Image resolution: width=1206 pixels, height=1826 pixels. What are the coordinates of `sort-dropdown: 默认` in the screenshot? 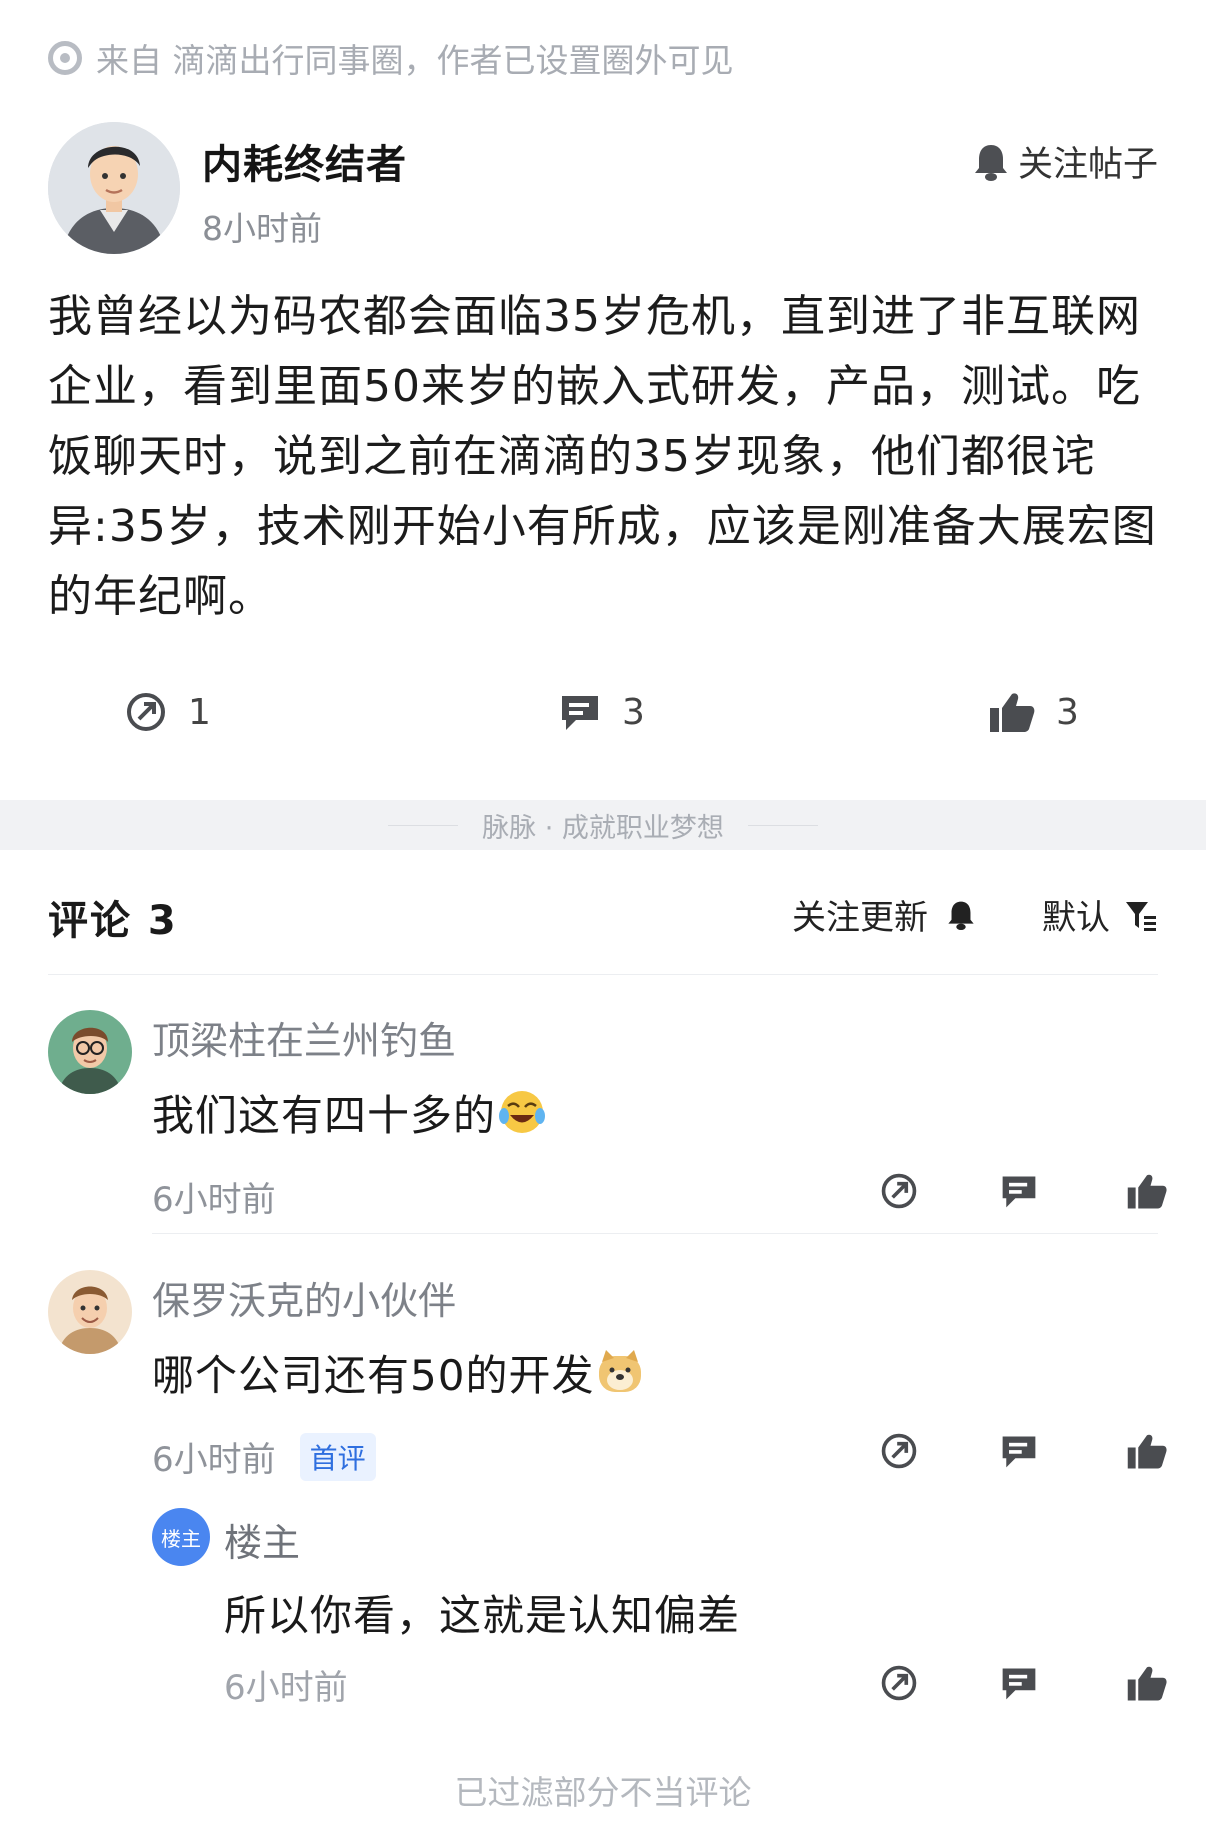 It's located at (1100, 914).